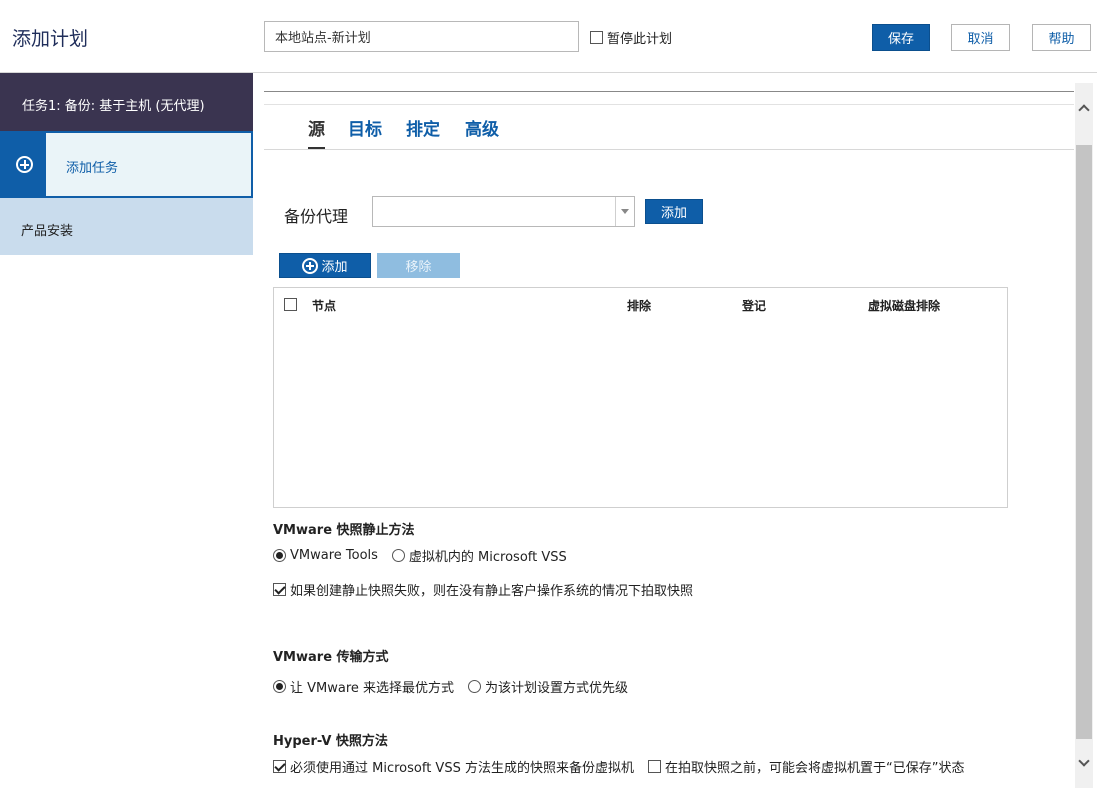 This screenshot has width=1097, height=793. I want to click on radio-microsoft-vss-label: 虚拟机内的 Microsoft VSS, so click(487, 557).